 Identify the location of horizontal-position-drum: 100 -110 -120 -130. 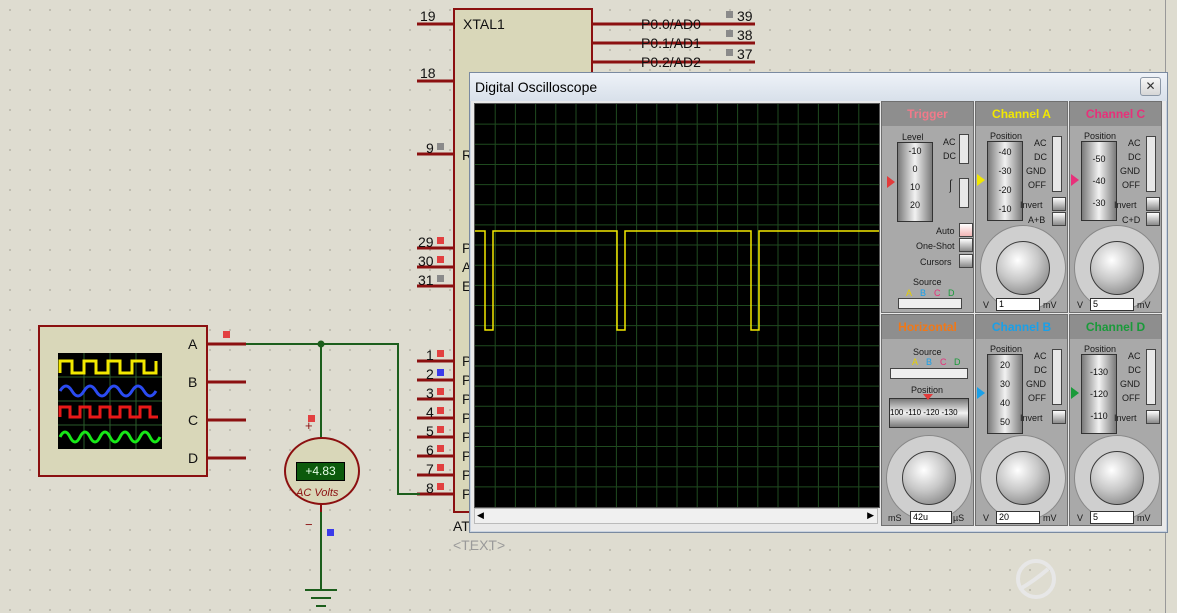
(929, 413).